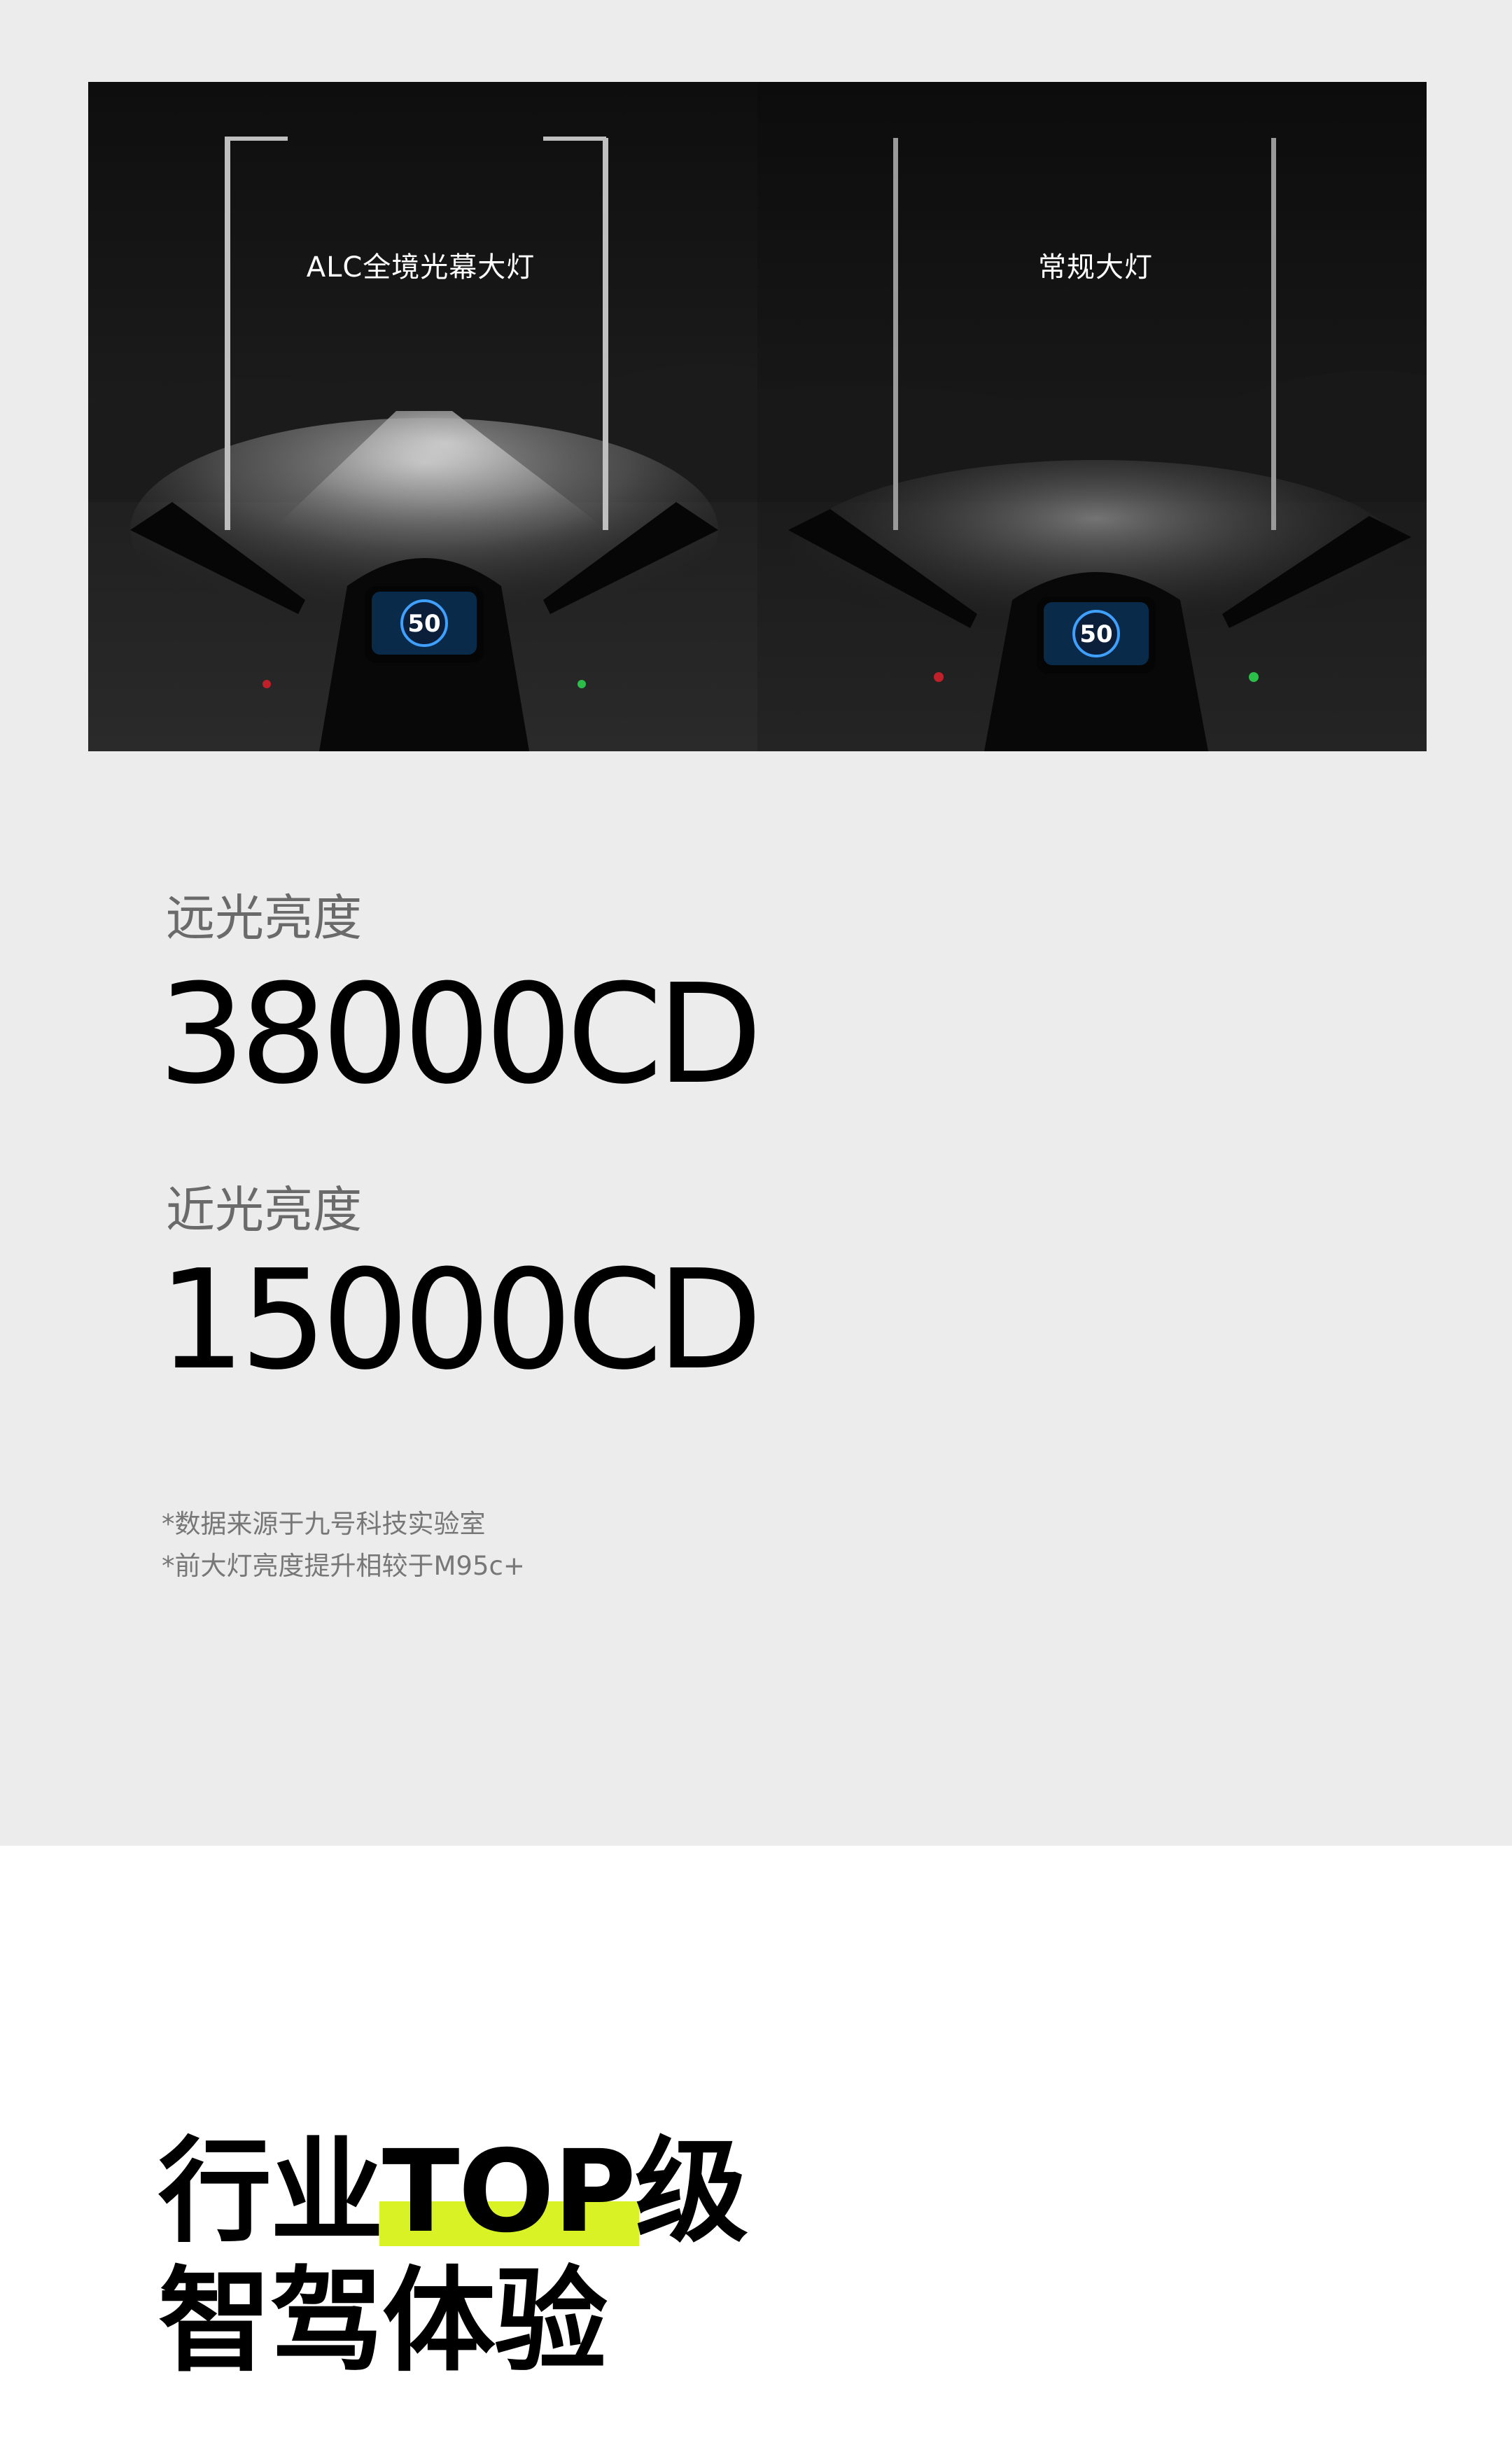  I want to click on headline-prefix: 行业, so click(271, 2192).